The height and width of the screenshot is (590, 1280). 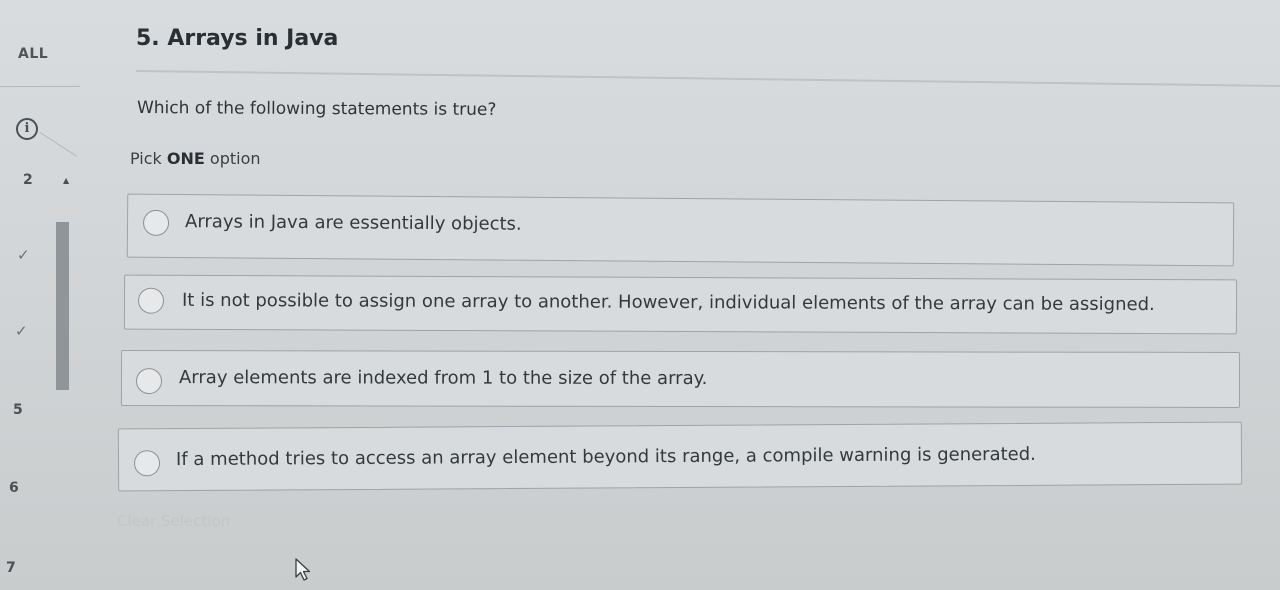 I want to click on filter-all-tab: ALL, so click(x=33, y=54).